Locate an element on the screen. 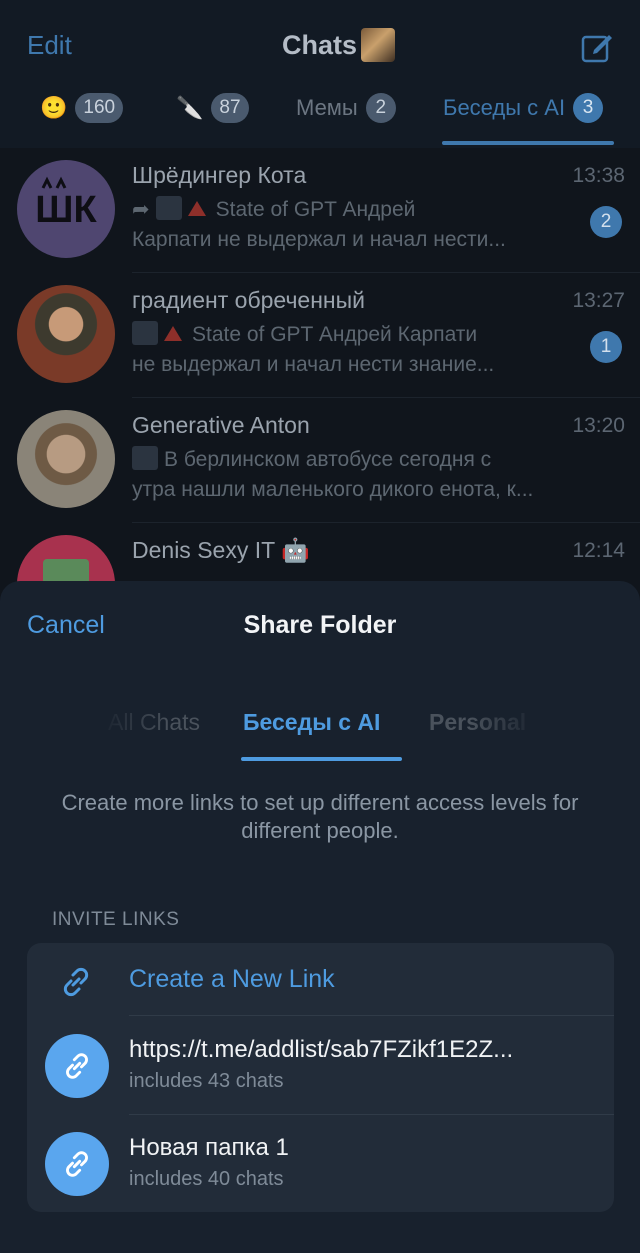 Image resolution: width=640 pixels, height=1253 pixels. folder-tab-label: Беседы с AI is located at coordinates (504, 107).